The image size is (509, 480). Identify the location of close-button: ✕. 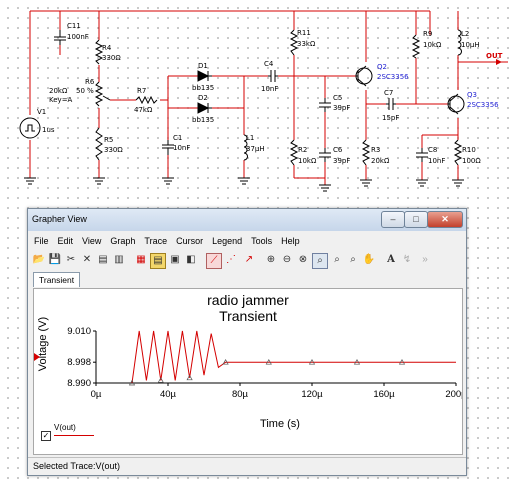
(445, 219).